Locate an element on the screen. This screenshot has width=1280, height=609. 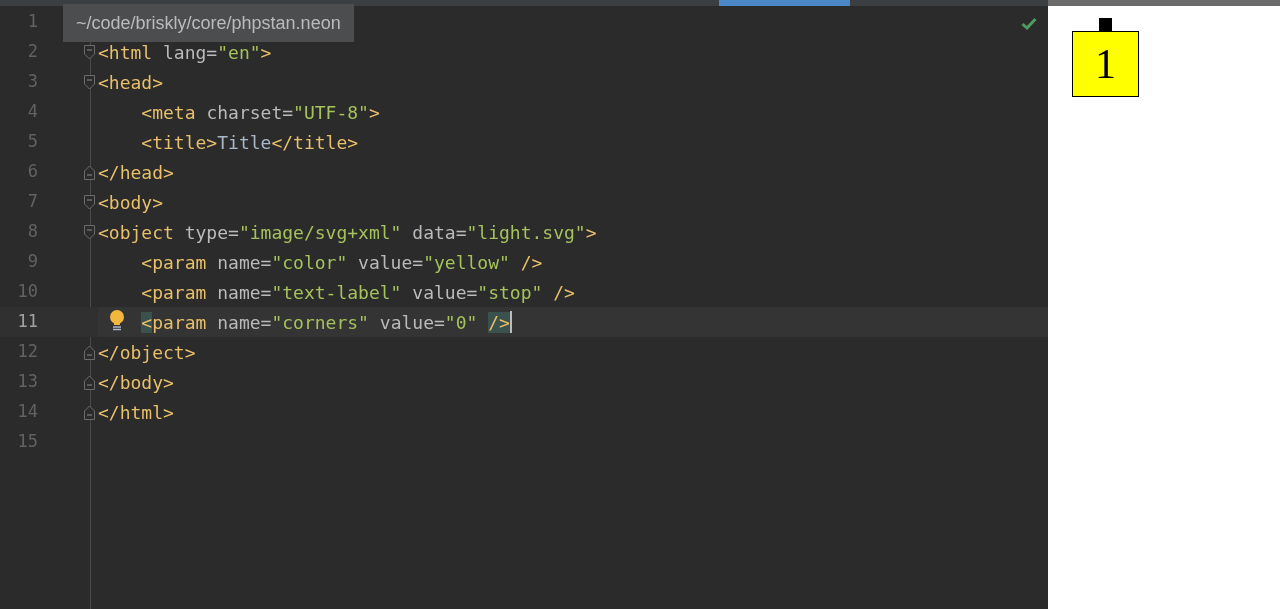
code-line: </html> is located at coordinates (136, 412).